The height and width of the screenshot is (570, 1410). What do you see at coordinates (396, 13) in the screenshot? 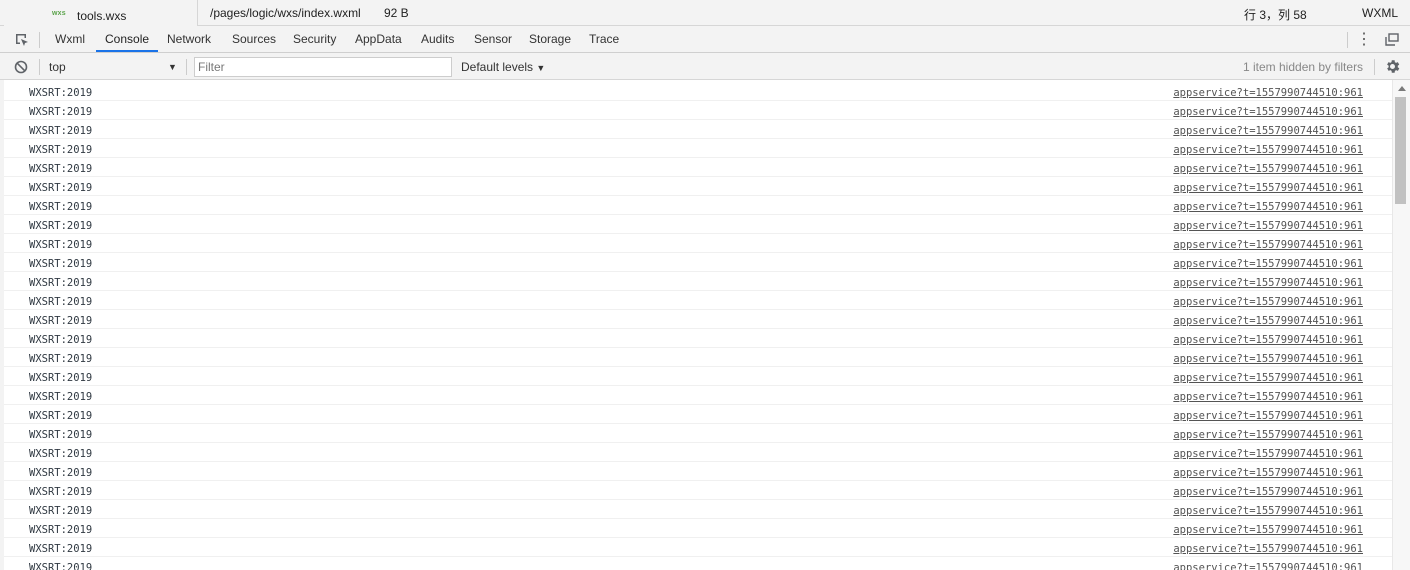
I see `file-size: 92 B` at bounding box center [396, 13].